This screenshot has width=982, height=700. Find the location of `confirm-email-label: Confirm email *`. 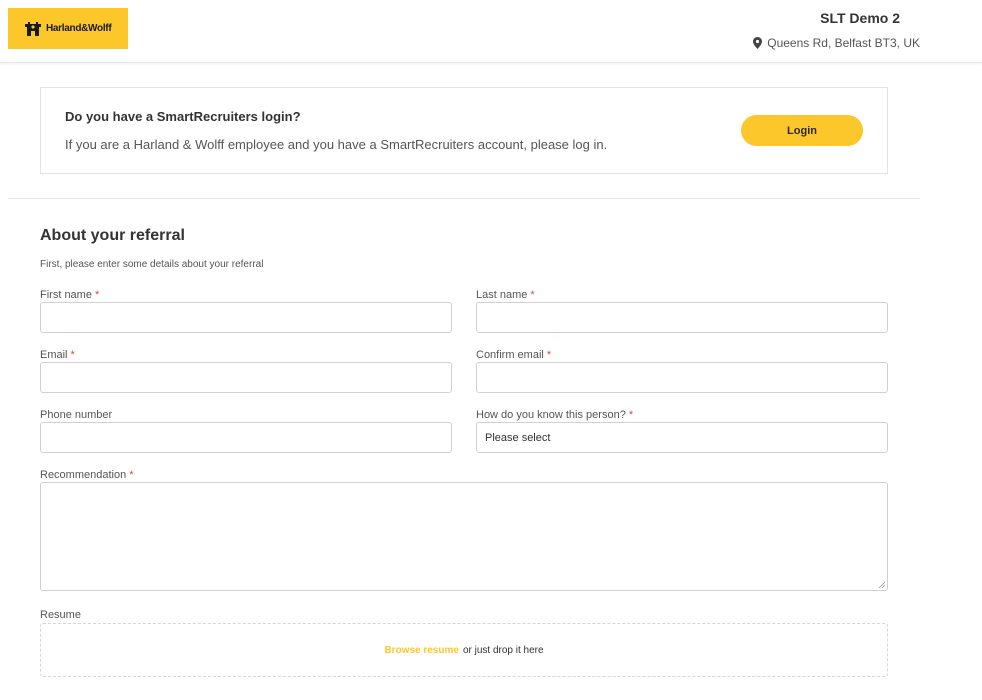

confirm-email-label: Confirm email * is located at coordinates (513, 355).